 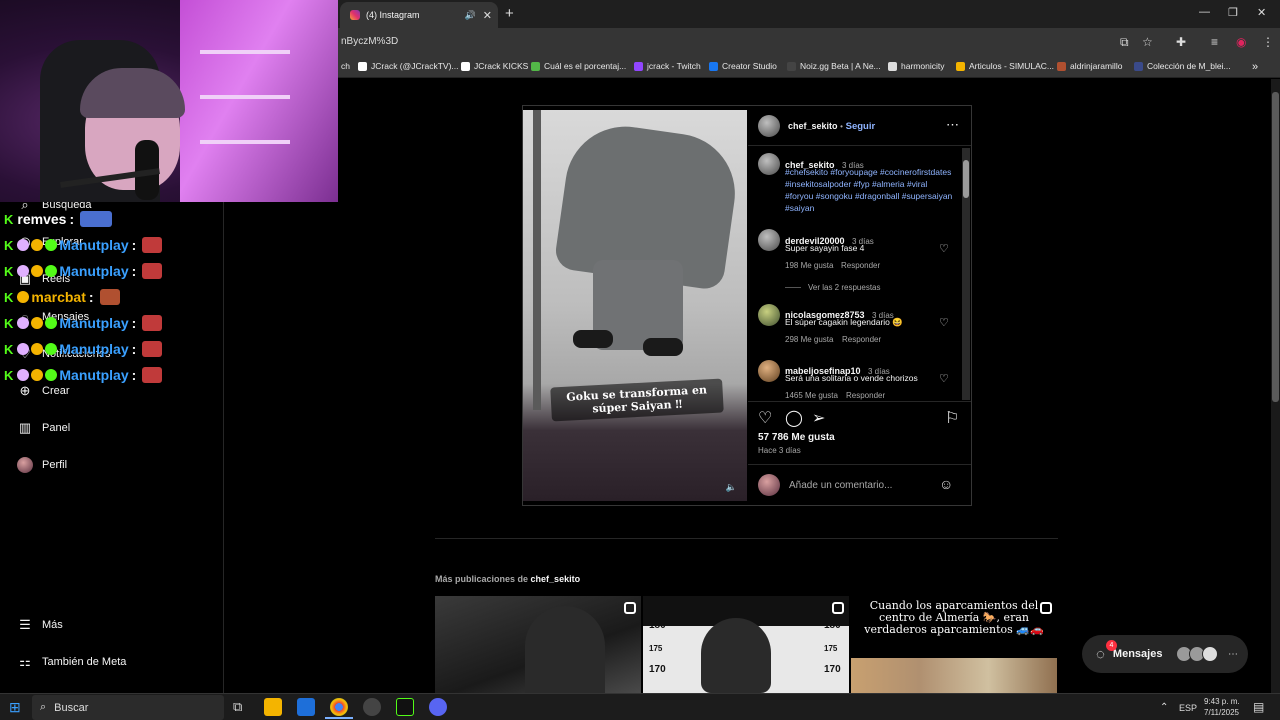 I want to click on follow-button: Seguir, so click(x=861, y=126).